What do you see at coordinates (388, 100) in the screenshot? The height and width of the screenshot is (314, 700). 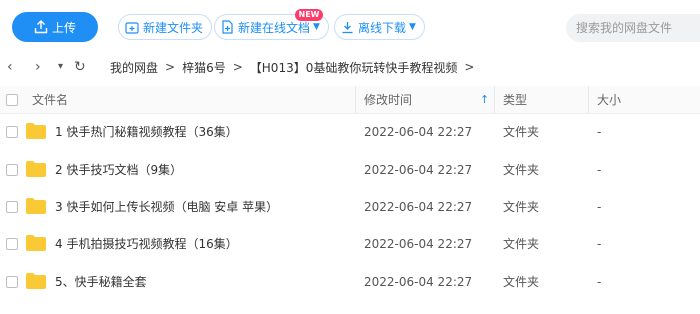 I see `column-modified: 修改时间` at bounding box center [388, 100].